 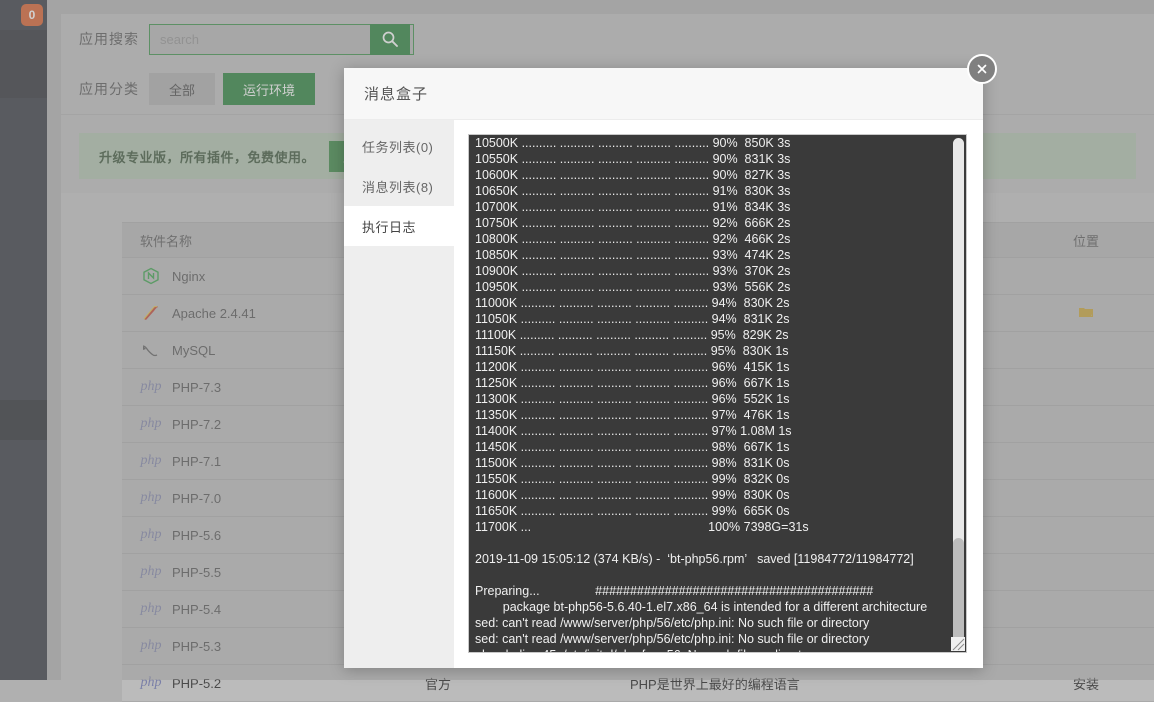 What do you see at coordinates (958, 644) in the screenshot?
I see `resize-grip-icon` at bounding box center [958, 644].